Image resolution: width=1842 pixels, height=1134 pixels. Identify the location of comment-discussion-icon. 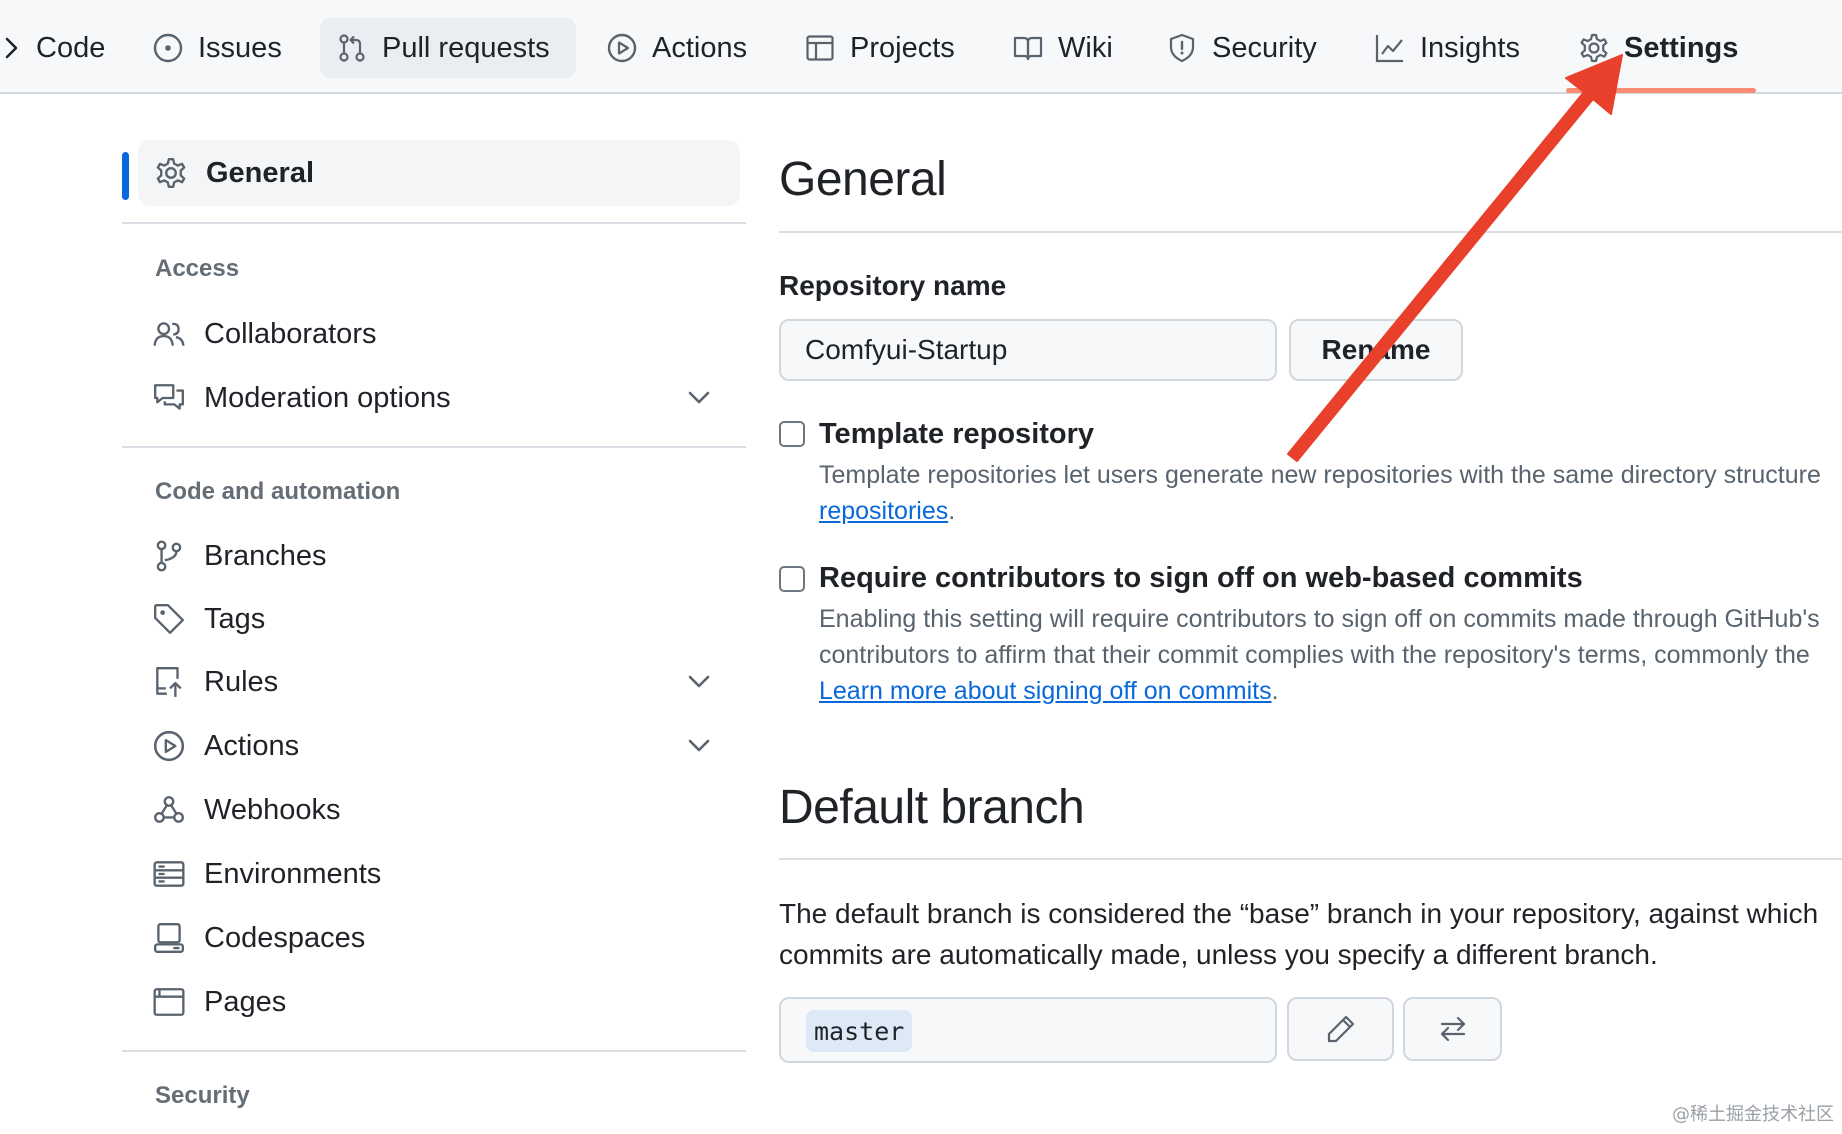
(169, 397).